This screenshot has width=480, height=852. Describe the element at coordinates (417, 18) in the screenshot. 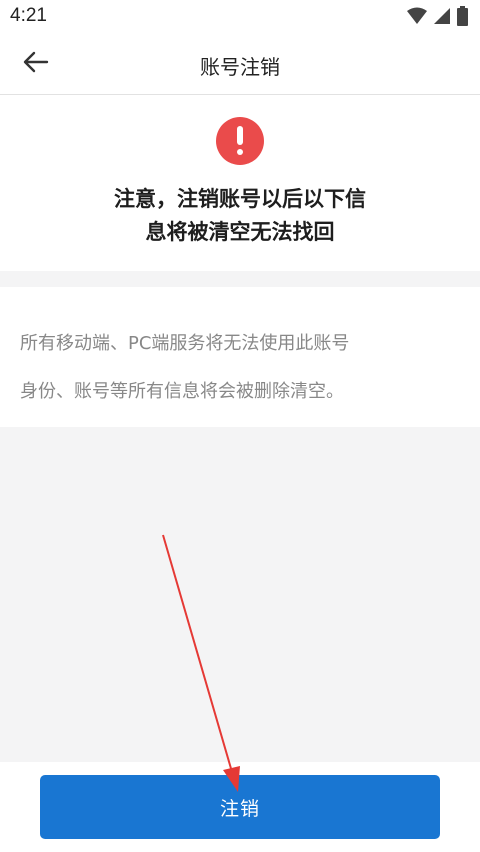

I see `wifi-icon` at that location.